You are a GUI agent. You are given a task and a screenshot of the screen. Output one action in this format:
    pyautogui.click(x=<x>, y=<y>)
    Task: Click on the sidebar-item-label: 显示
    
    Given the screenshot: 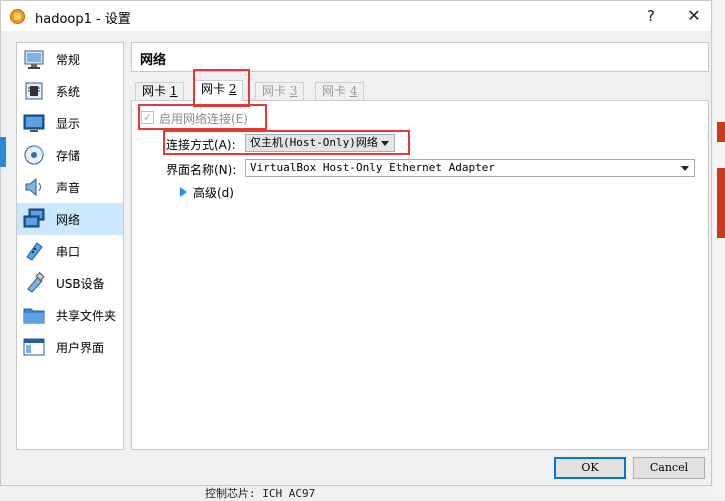 What is the action you would take?
    pyautogui.click(x=68, y=124)
    